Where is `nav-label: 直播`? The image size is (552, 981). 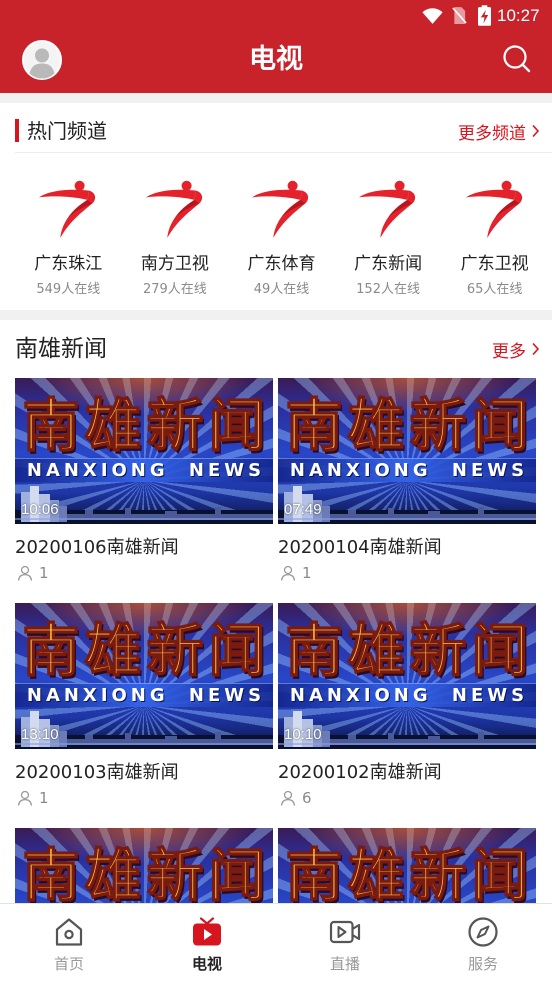 nav-label: 直播 is located at coordinates (344, 964).